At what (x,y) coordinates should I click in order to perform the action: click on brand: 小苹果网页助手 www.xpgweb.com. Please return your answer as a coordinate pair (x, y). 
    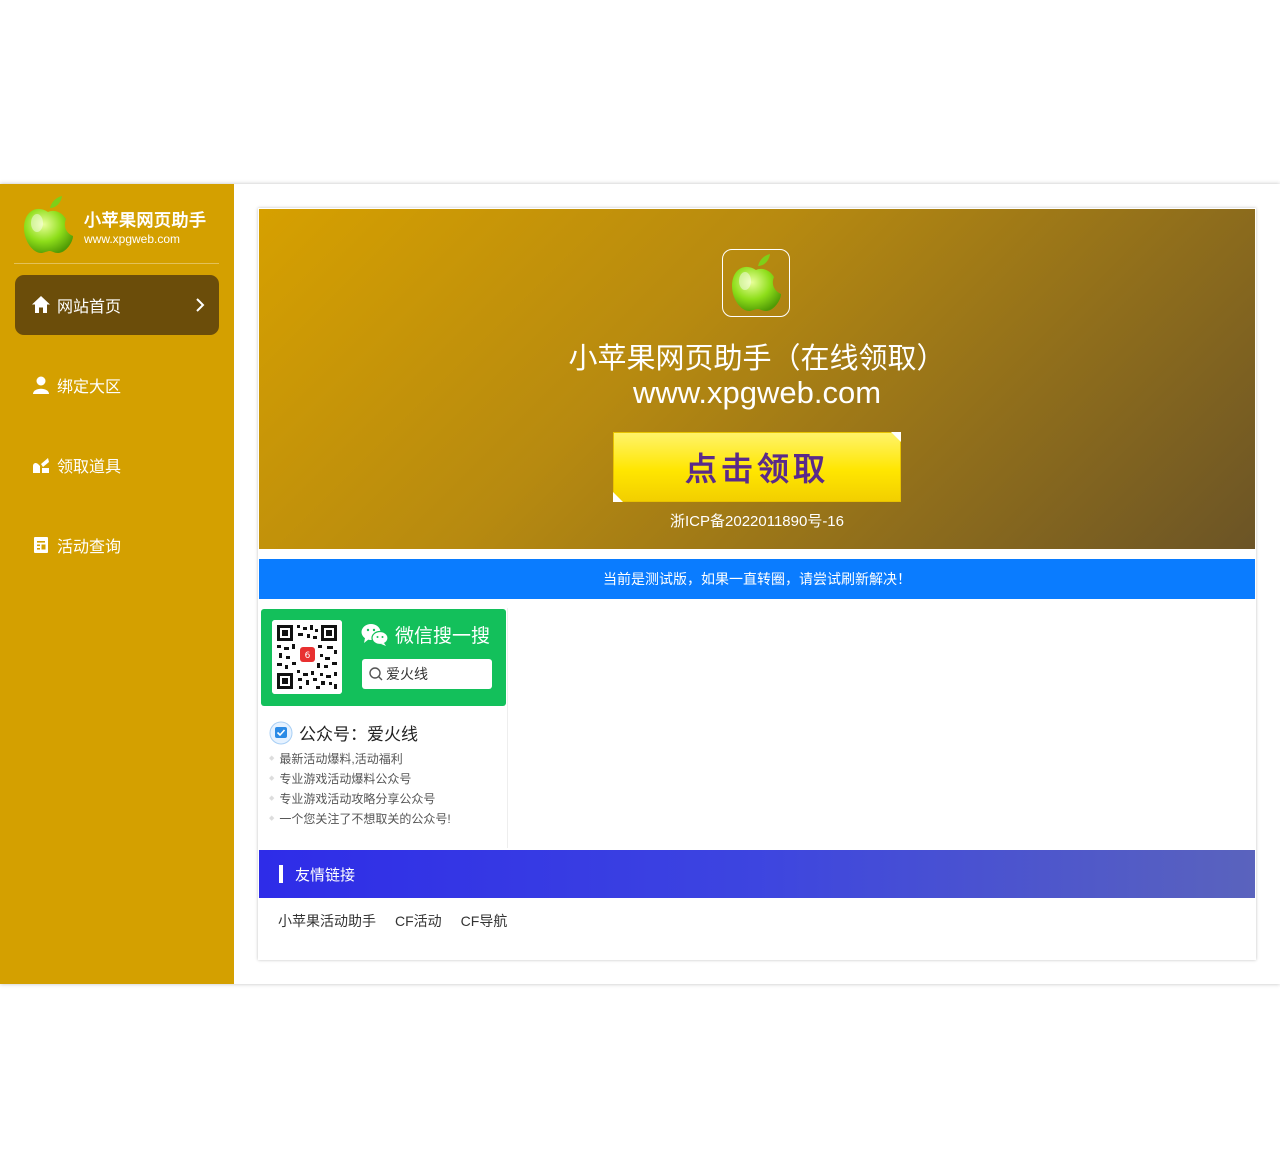
    Looking at the image, I should click on (122, 225).